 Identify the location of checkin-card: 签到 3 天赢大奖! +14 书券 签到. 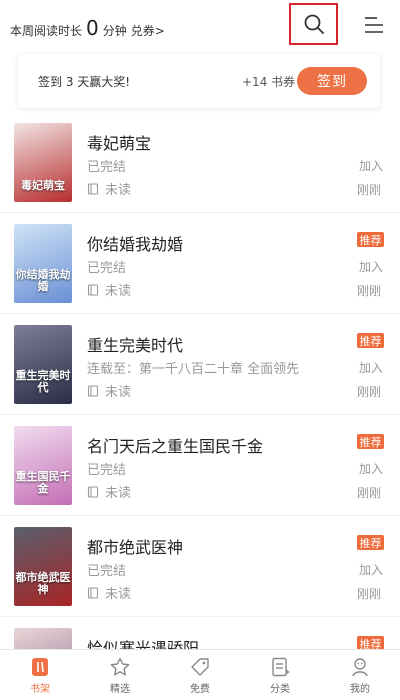
(199, 81).